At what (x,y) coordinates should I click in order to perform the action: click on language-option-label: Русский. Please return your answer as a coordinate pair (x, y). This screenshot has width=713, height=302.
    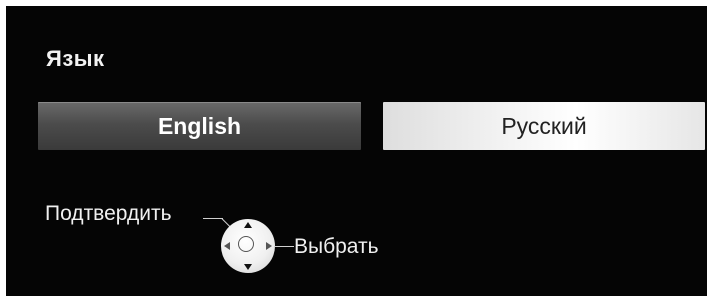
    Looking at the image, I should click on (544, 125).